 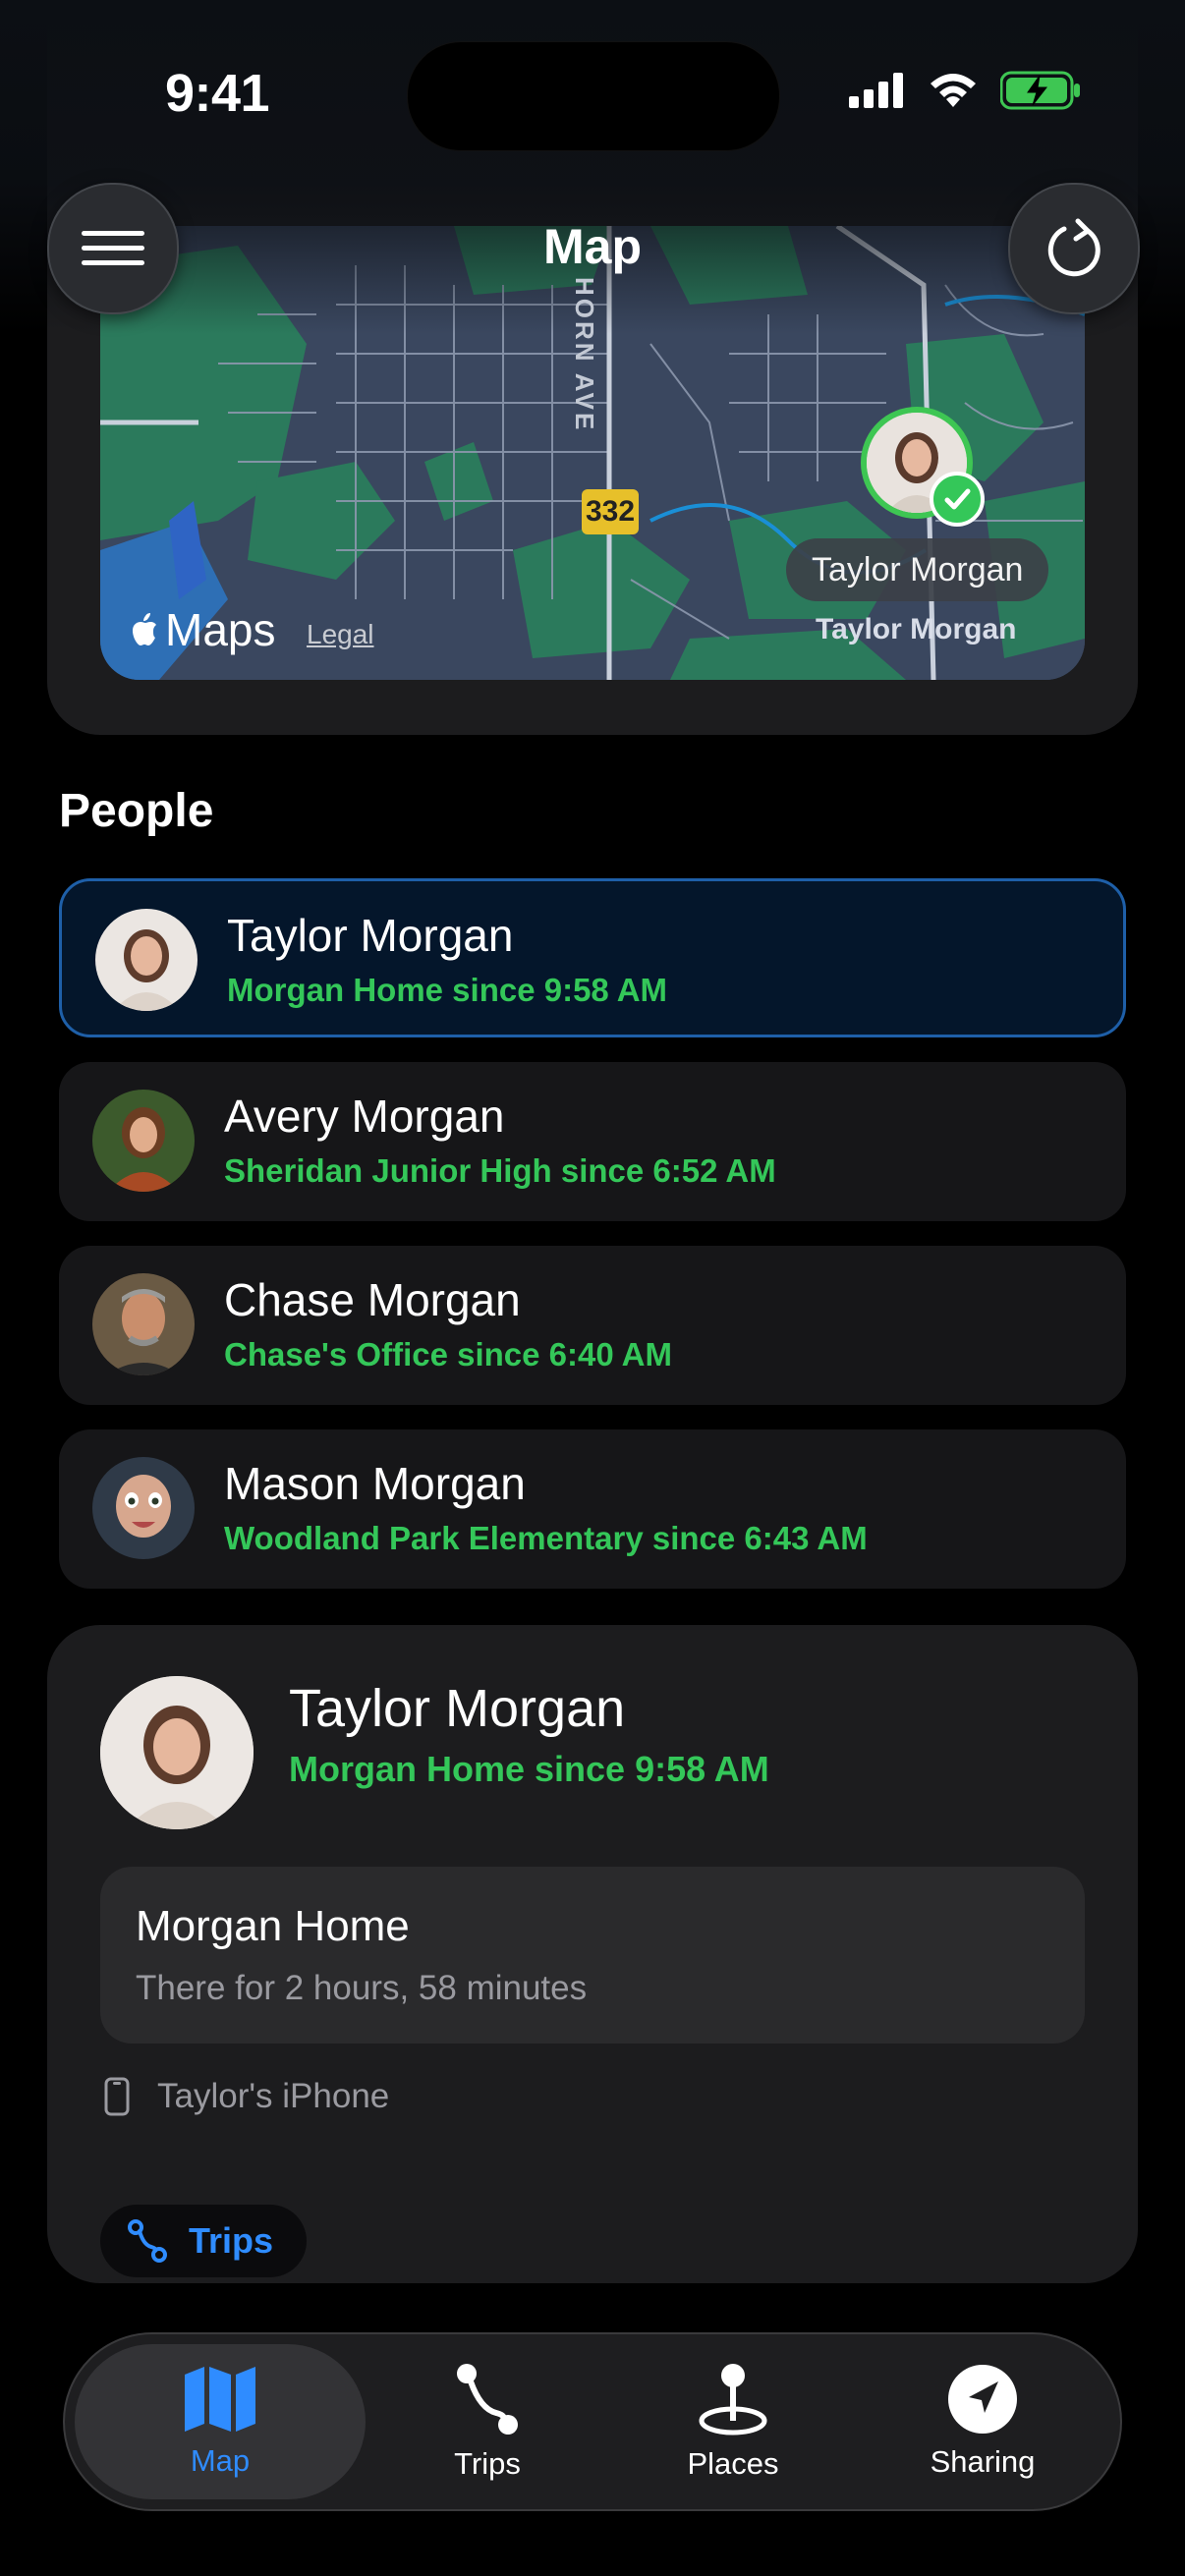 I want to click on cellular-signal-icon, so click(x=876, y=90).